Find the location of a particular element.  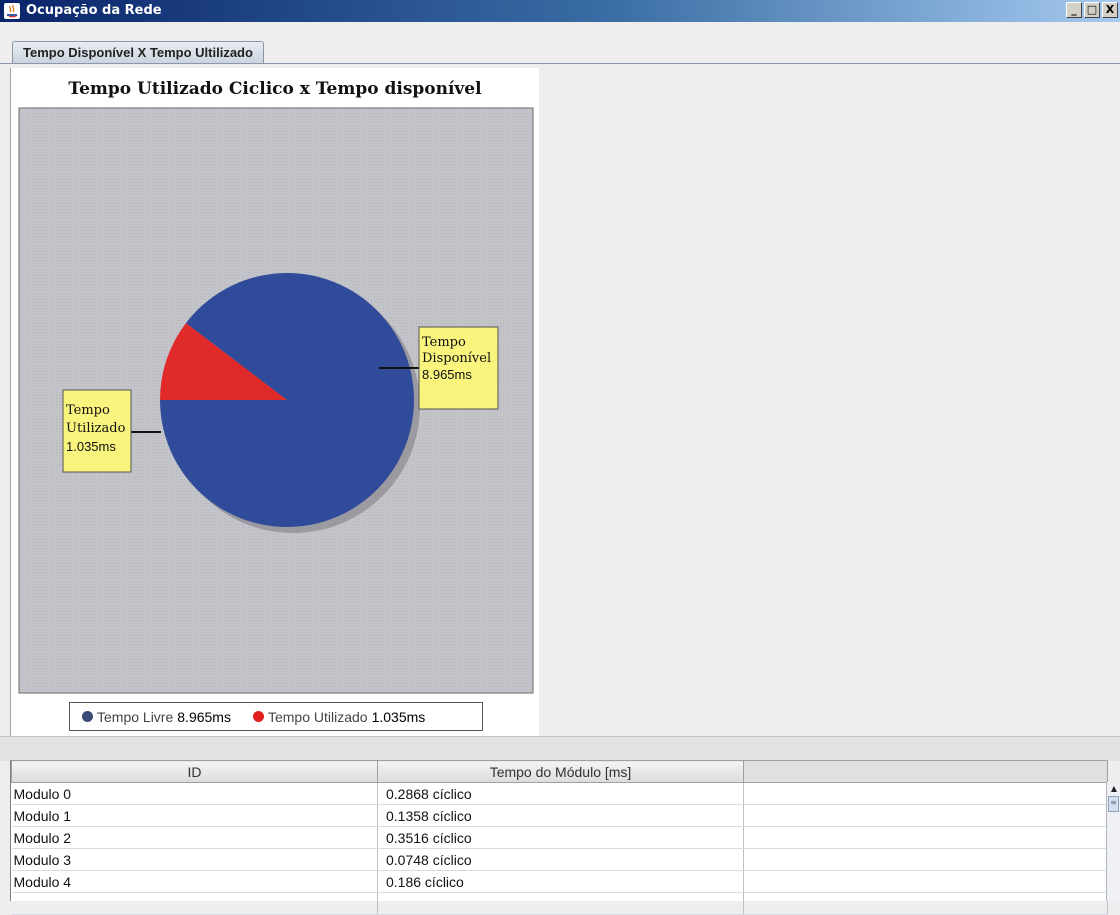

column-header-id: ID is located at coordinates (194, 771).